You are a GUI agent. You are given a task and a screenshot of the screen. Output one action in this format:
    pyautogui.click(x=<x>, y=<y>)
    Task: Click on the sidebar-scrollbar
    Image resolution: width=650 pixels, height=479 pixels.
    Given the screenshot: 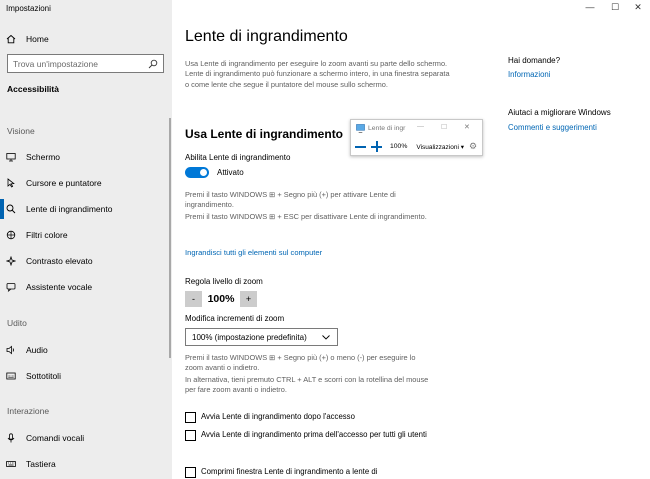 What is the action you would take?
    pyautogui.click(x=170, y=238)
    